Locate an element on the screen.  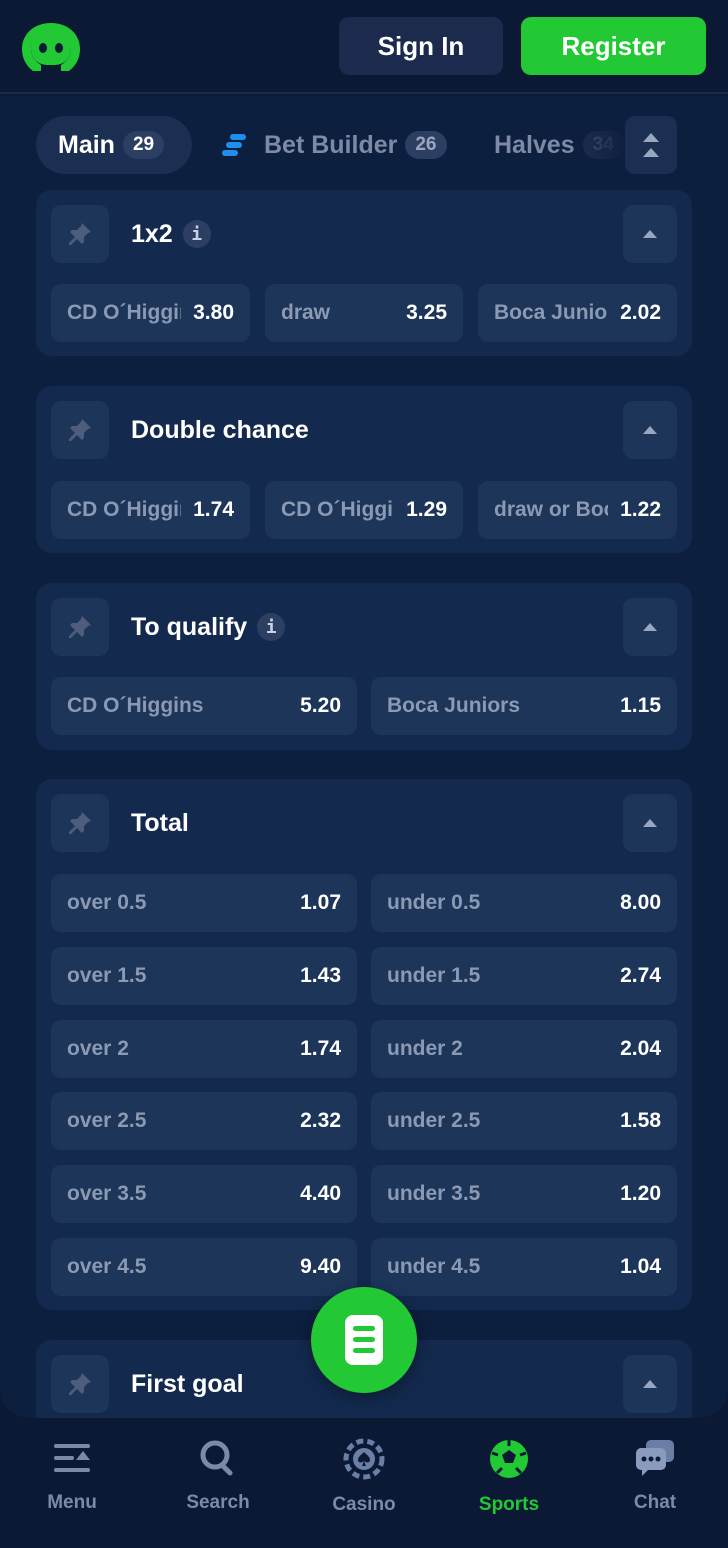
market-title: 1x2 i is located at coordinates (171, 234).